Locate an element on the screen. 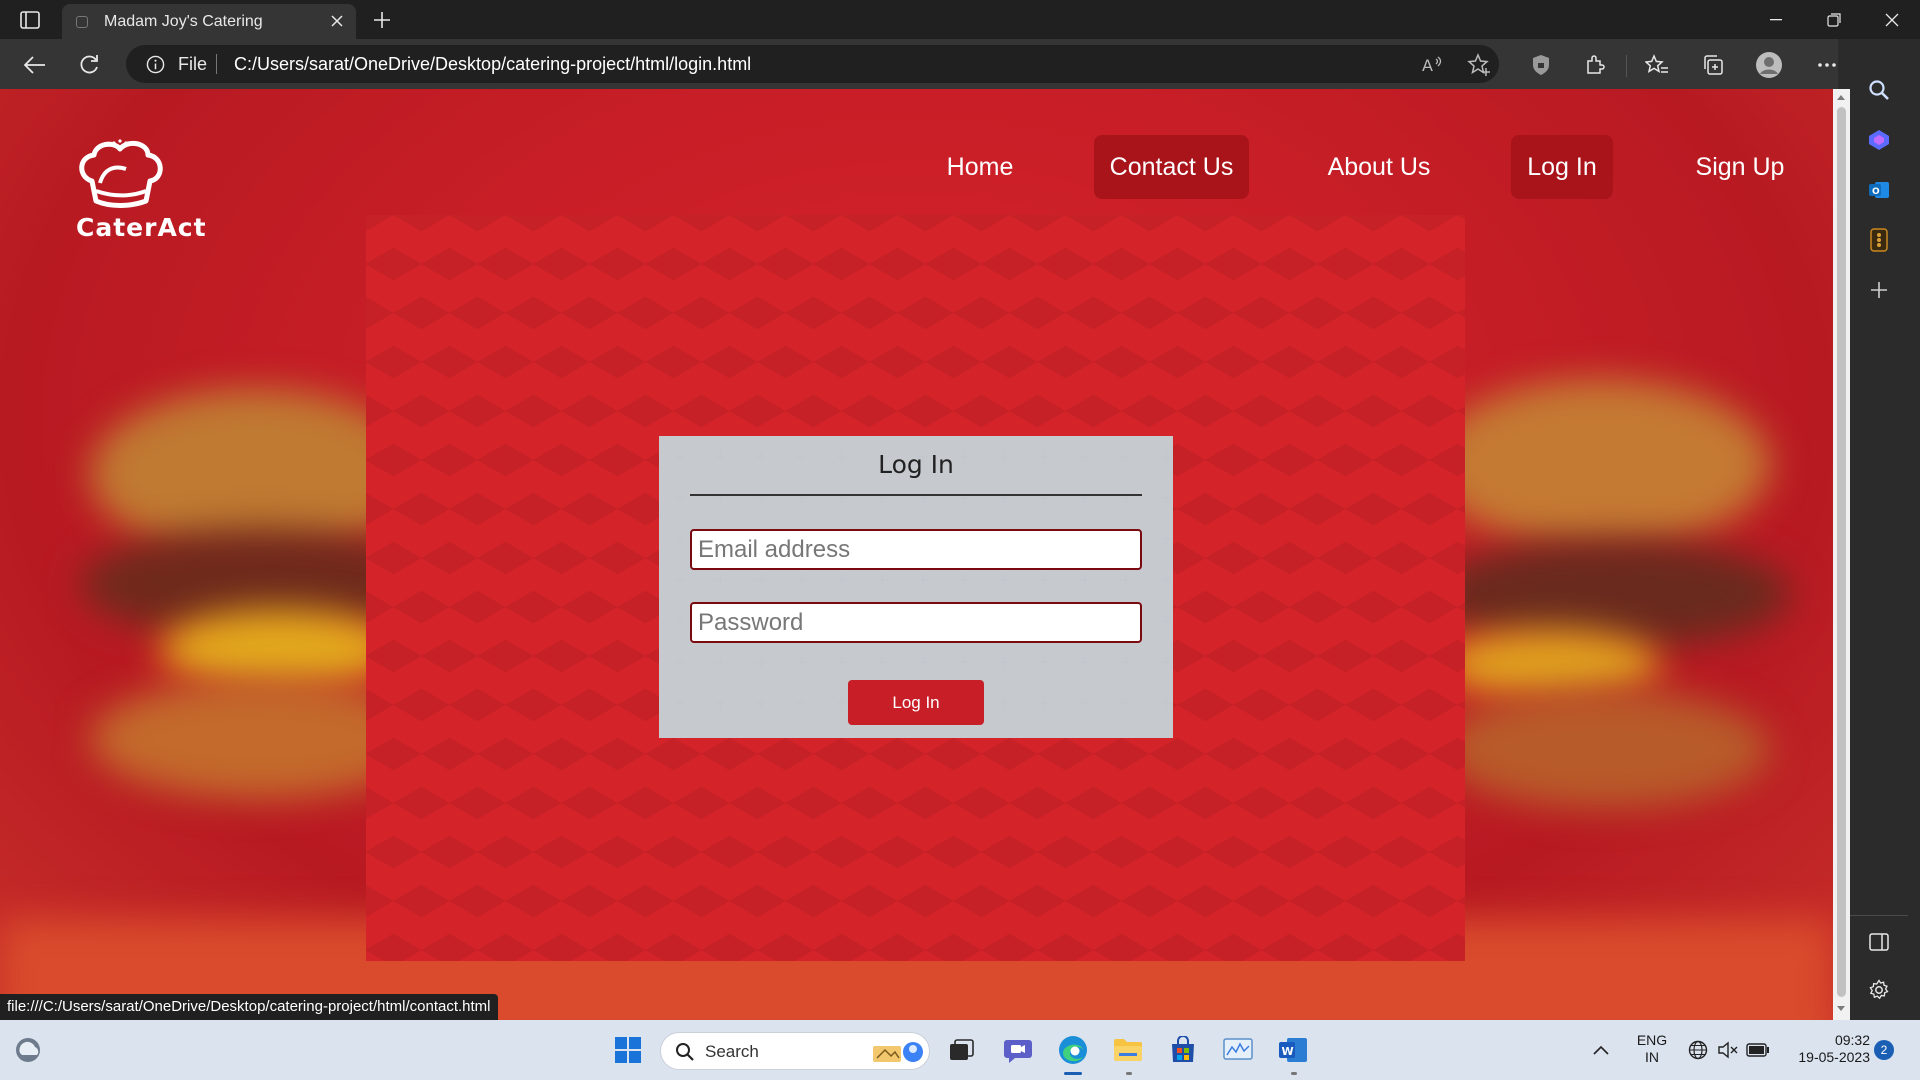 Image resolution: width=1920 pixels, height=1080 pixels. running-indicator-word is located at coordinates (1294, 1073).